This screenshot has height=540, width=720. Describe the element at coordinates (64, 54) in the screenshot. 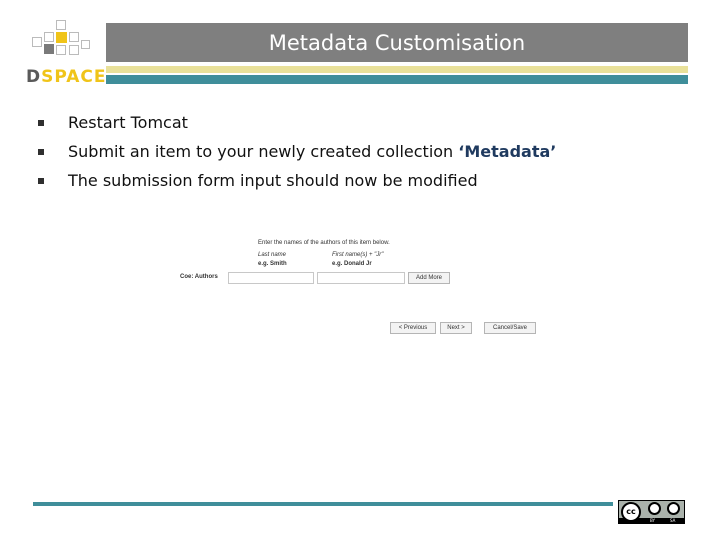

I see `dspace-logo-icon: DSPACE` at that location.